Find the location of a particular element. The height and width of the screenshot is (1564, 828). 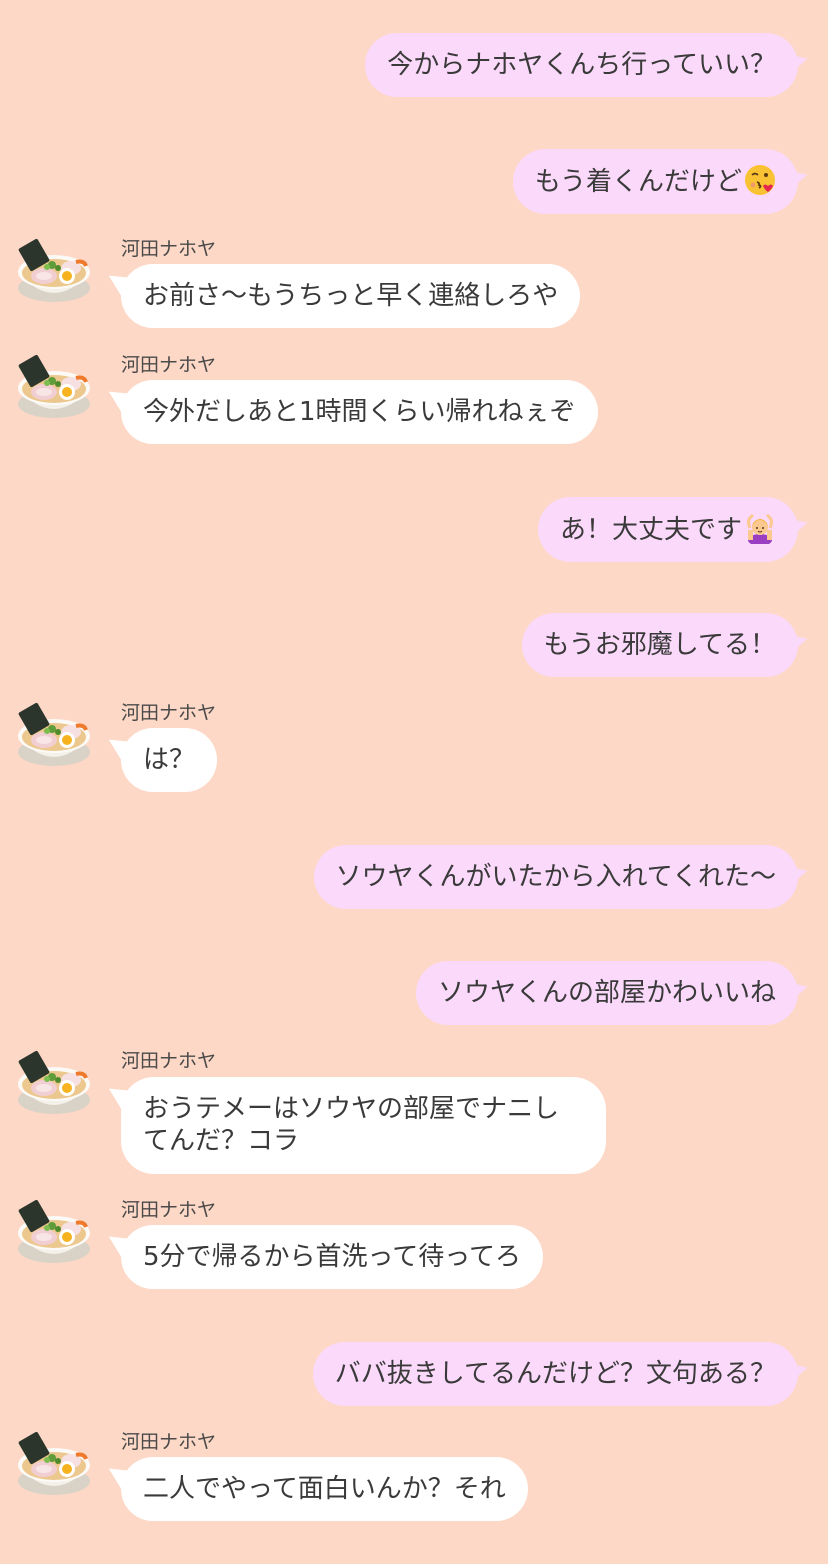

message-bubble: もう着くんだけど is located at coordinates (655, 181).